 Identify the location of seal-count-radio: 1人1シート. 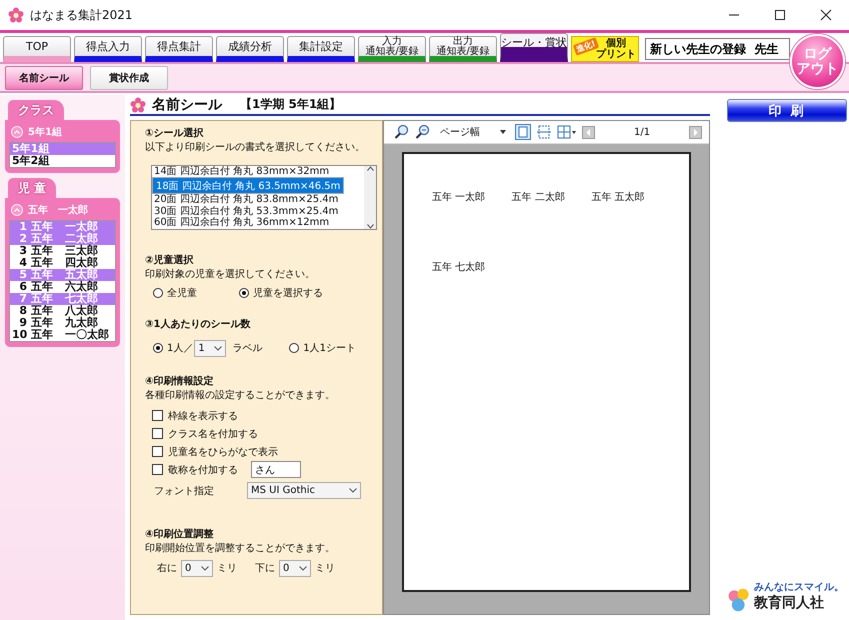
(322, 348).